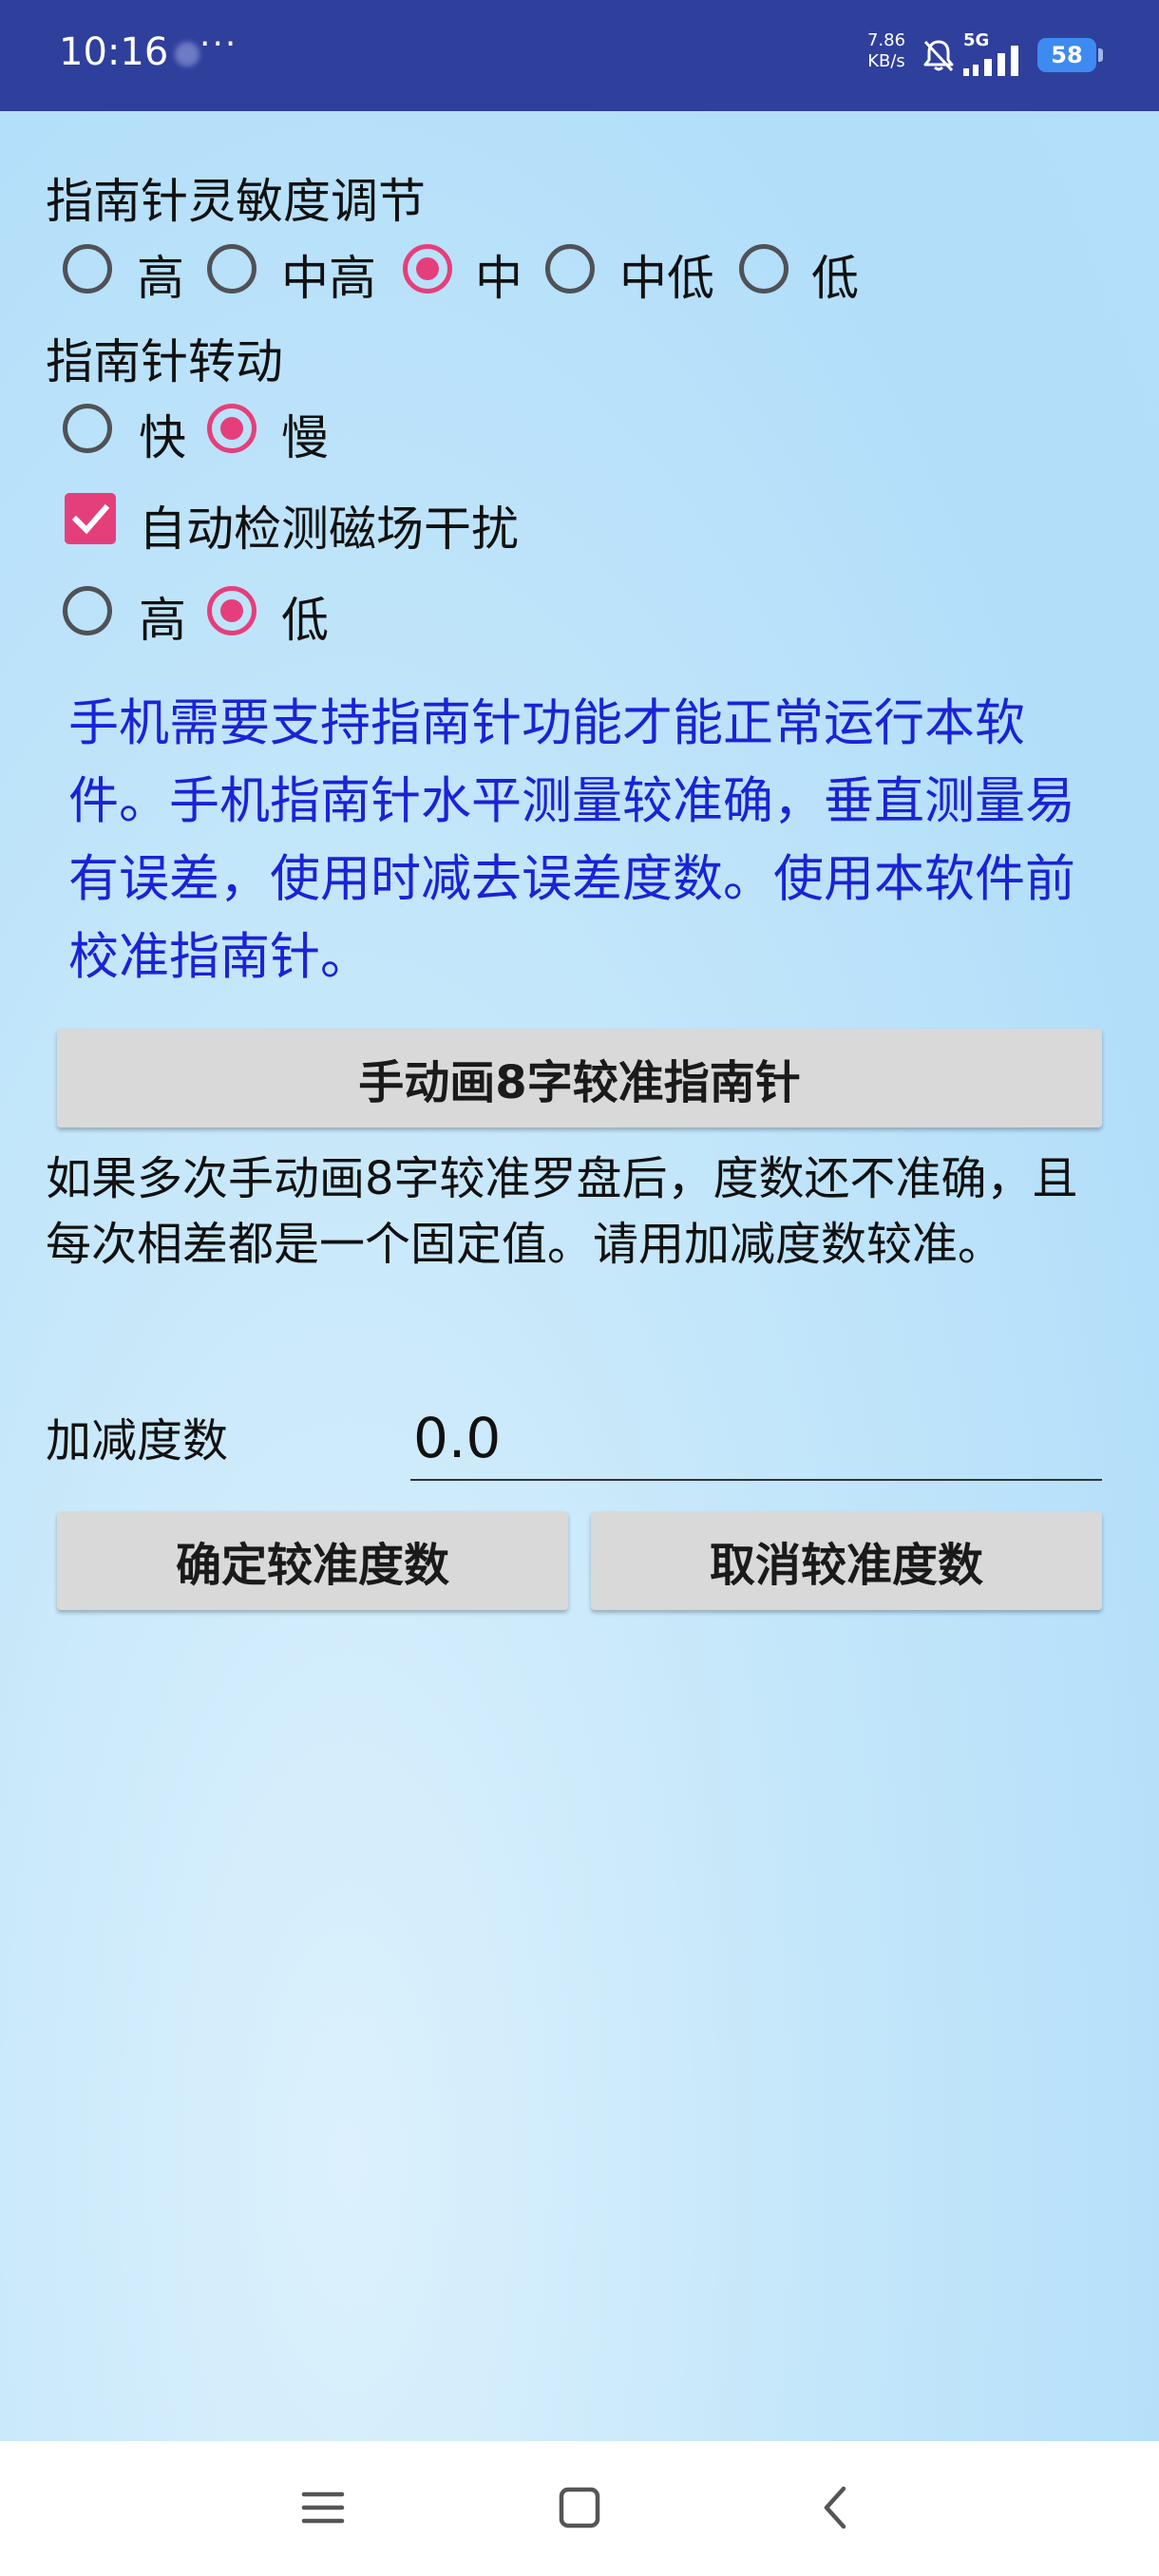  I want to click on navigation-bar, so click(579, 2508).